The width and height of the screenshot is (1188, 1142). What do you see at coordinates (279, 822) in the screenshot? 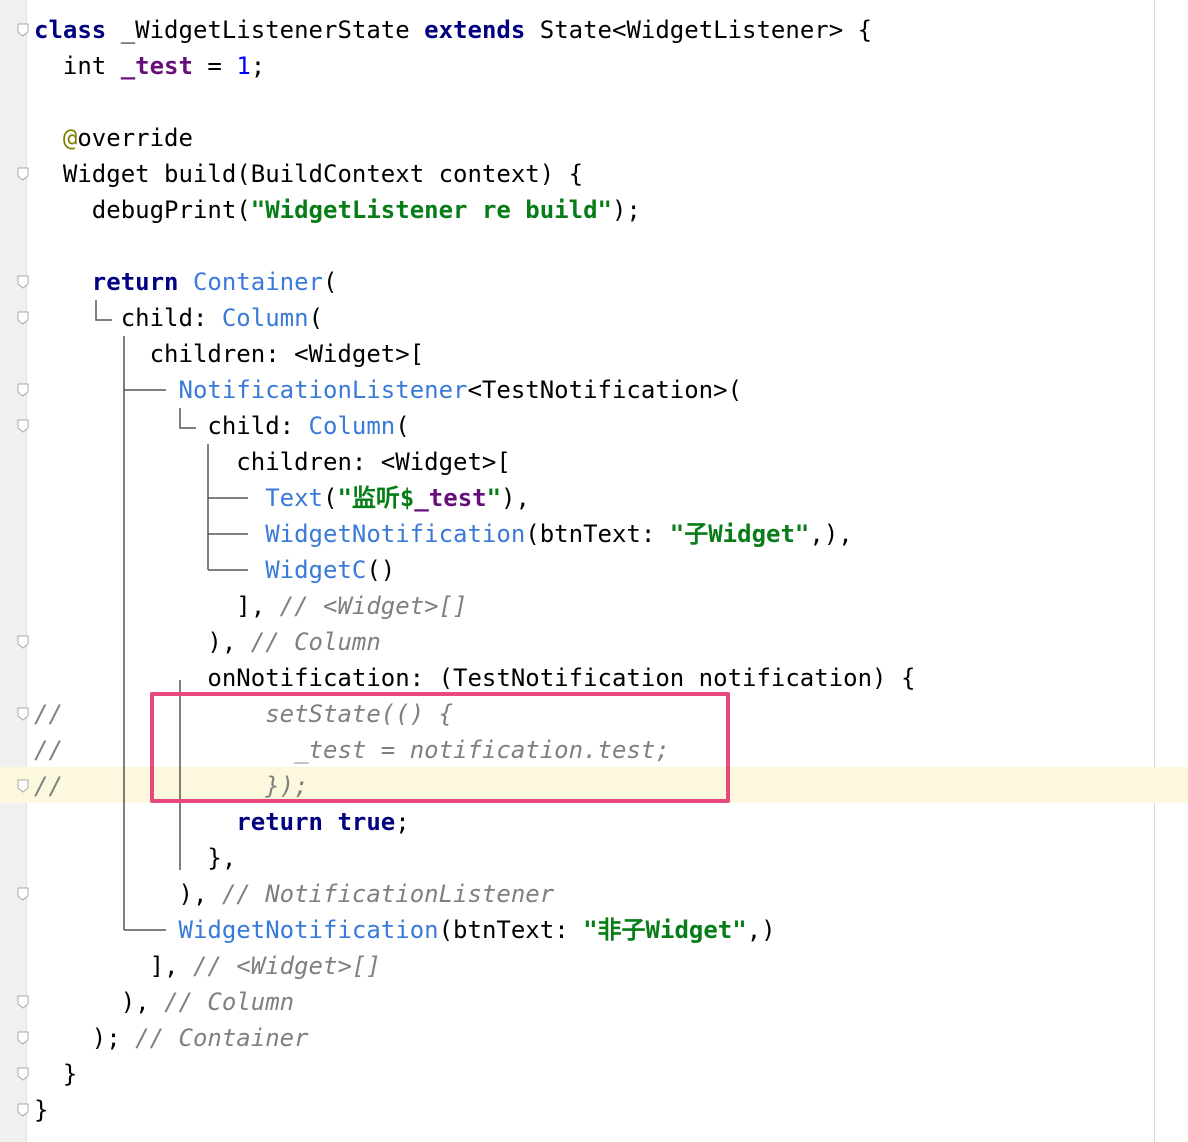
I see `code-token: return` at bounding box center [279, 822].